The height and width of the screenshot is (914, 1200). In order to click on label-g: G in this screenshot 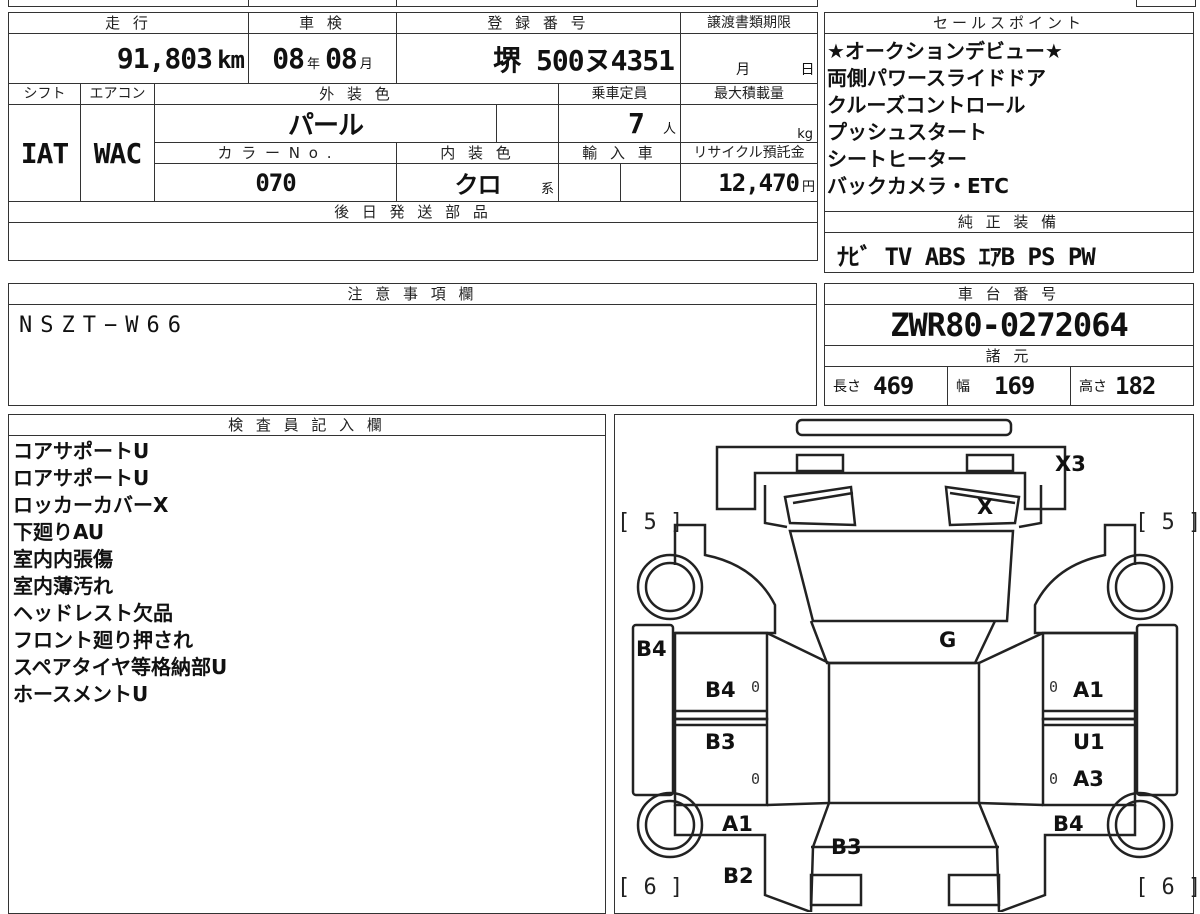, I will do `click(948, 640)`.